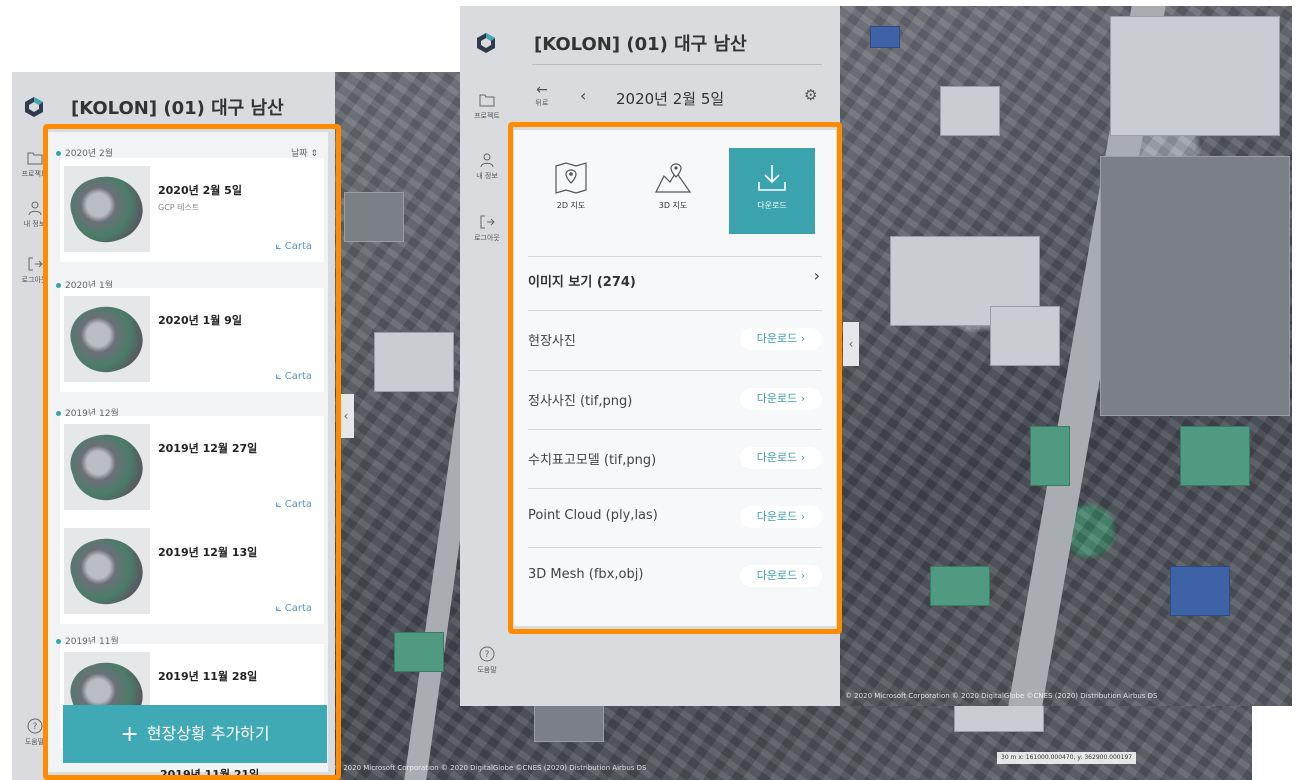 The height and width of the screenshot is (780, 1297). I want to click on plus-icon: +, so click(129, 734).